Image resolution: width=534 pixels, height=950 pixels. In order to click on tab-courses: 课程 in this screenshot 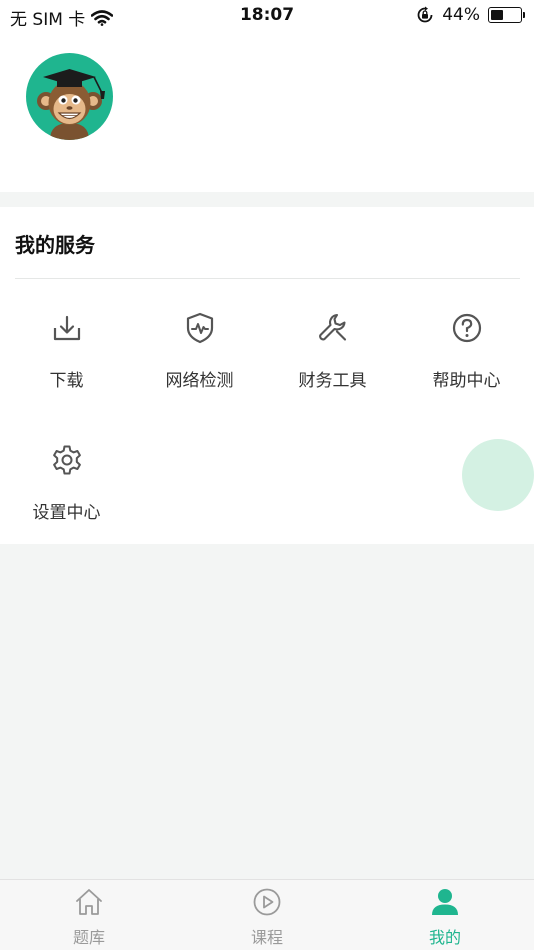, I will do `click(267, 915)`.